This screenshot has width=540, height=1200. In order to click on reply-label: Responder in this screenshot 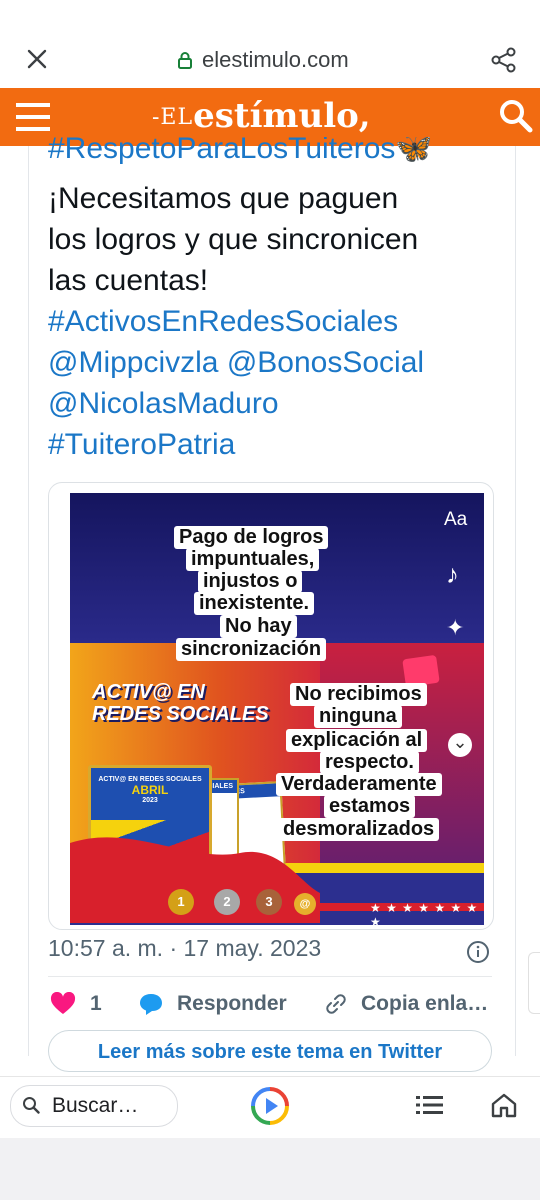, I will do `click(232, 1004)`.